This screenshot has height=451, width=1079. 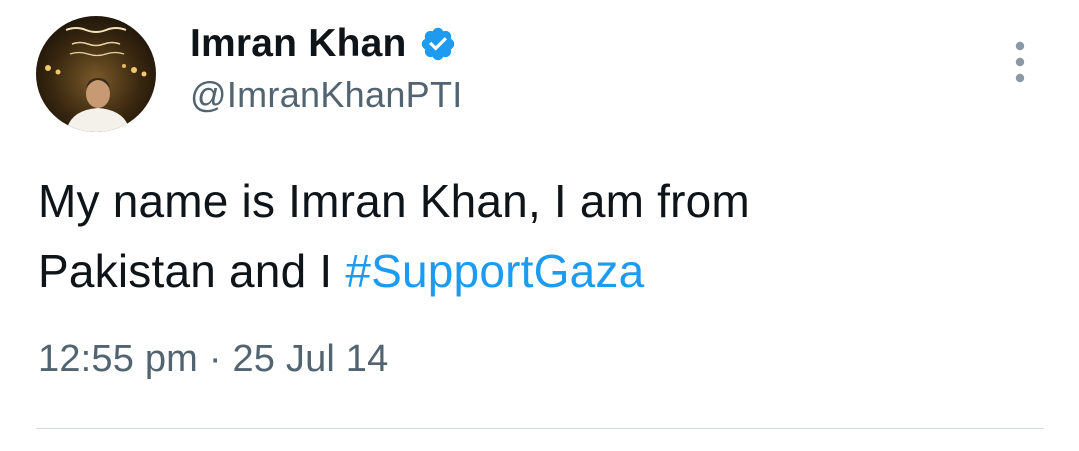 What do you see at coordinates (1020, 62) in the screenshot?
I see `more-vertical-icon` at bounding box center [1020, 62].